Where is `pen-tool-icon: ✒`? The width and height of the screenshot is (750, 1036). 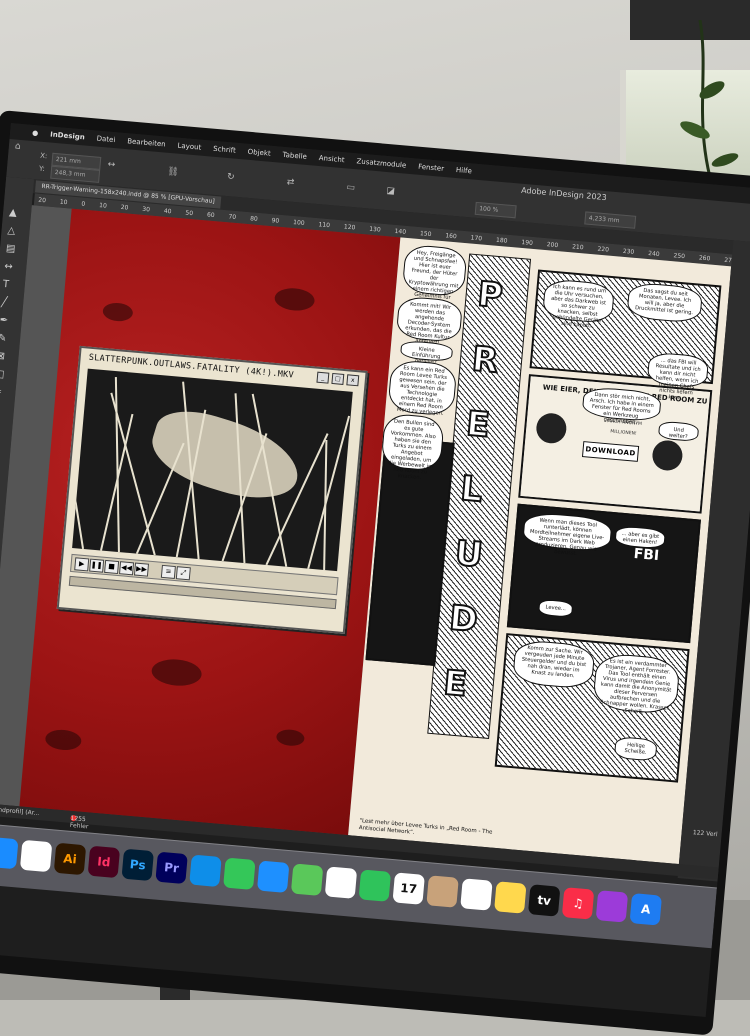
pen-tool-icon: ✒ is located at coordinates (4, 321).